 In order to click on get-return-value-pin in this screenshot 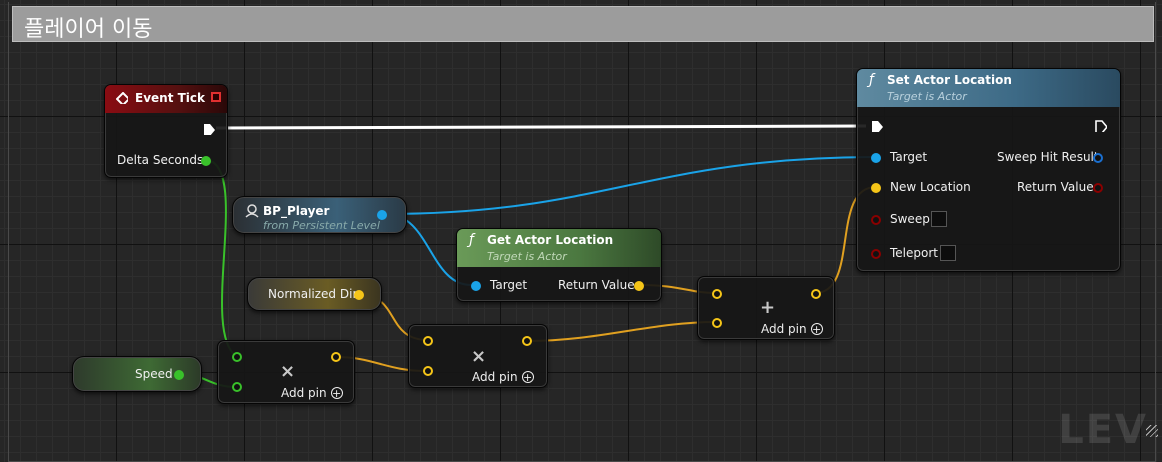, I will do `click(639, 286)`.